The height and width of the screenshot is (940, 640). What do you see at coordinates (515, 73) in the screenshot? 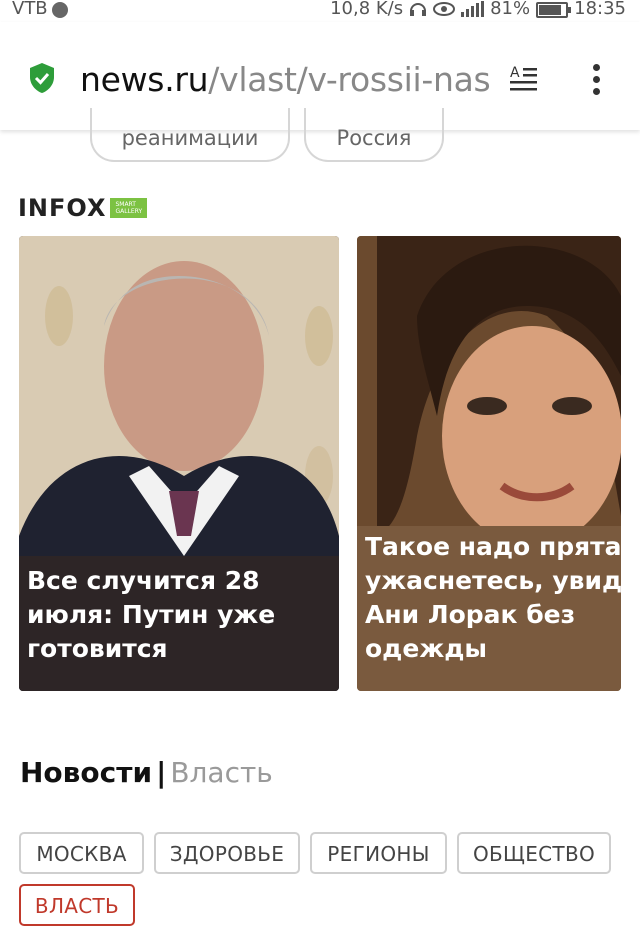
I see `svg-text: A` at bounding box center [515, 73].